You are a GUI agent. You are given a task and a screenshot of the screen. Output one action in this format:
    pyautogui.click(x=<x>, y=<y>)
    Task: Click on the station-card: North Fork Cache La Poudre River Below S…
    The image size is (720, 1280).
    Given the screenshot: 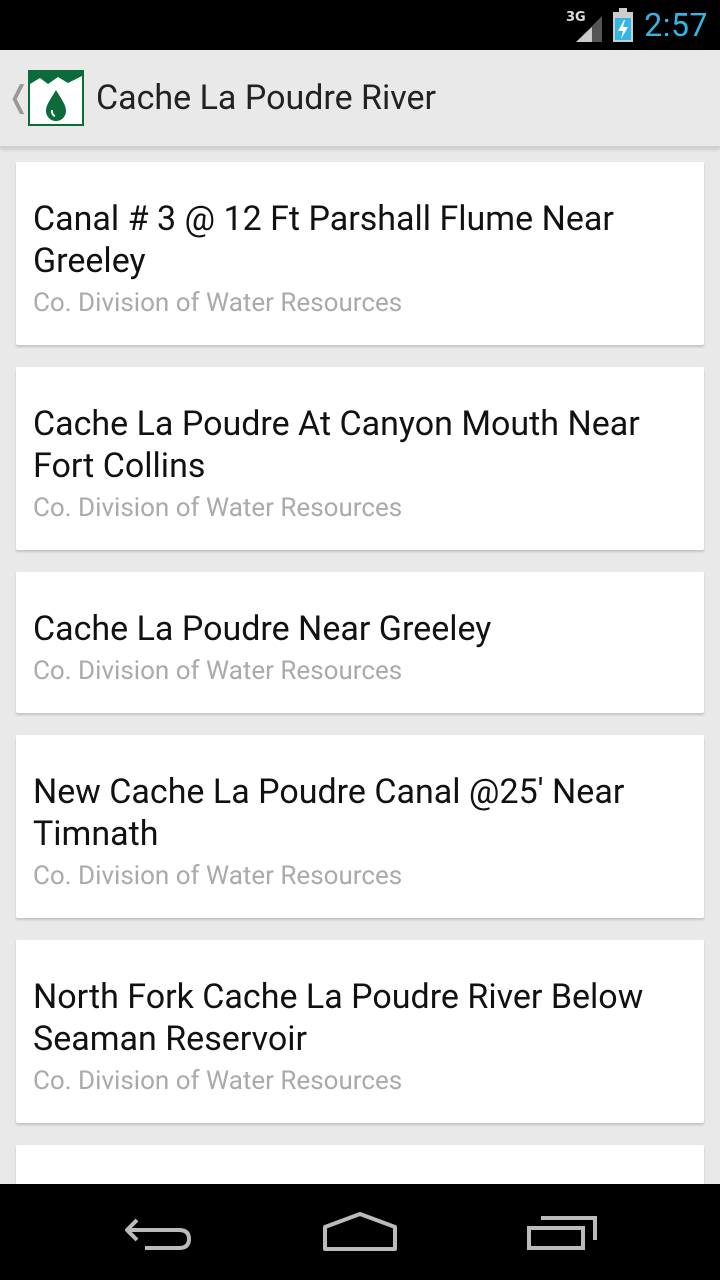 What is the action you would take?
    pyautogui.click(x=360, y=1031)
    